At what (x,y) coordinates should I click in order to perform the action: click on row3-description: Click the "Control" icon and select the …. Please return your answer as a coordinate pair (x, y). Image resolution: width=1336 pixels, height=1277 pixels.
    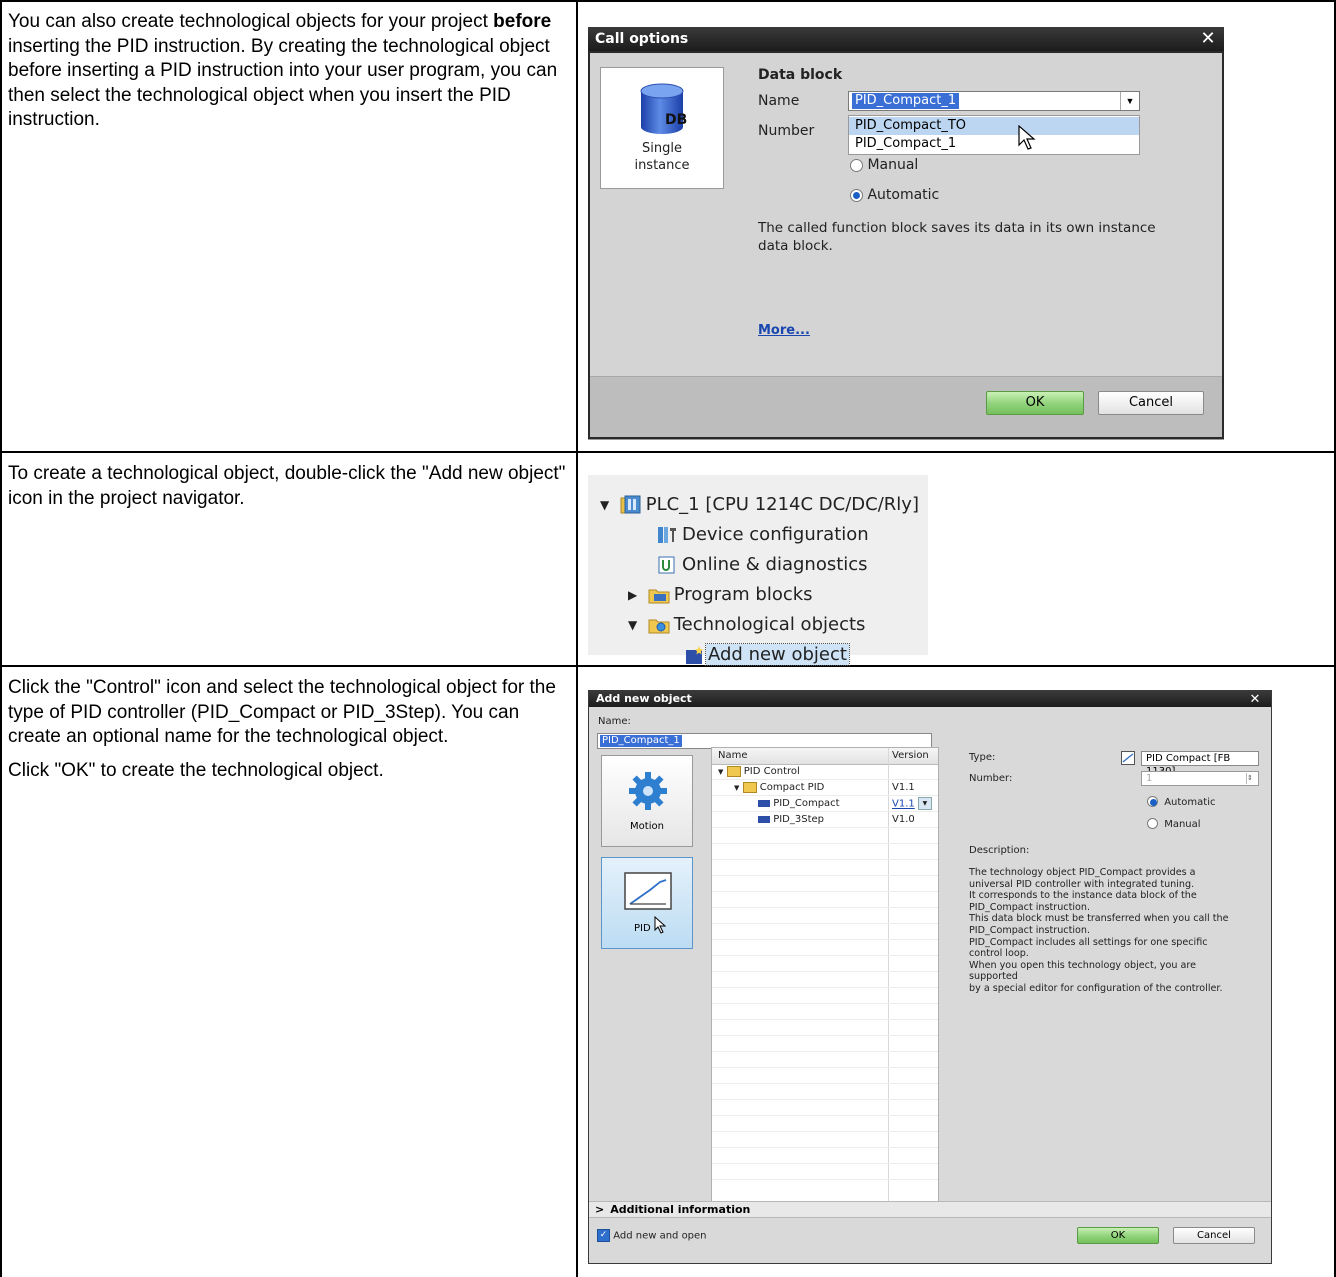
    Looking at the image, I should click on (282, 729).